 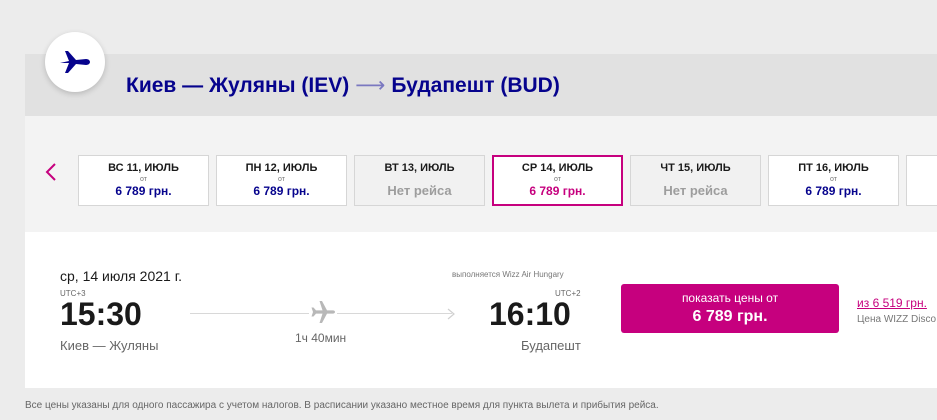 What do you see at coordinates (833, 168) in the screenshot?
I see `date-label: ПТ 16, ИЮЛЬ` at bounding box center [833, 168].